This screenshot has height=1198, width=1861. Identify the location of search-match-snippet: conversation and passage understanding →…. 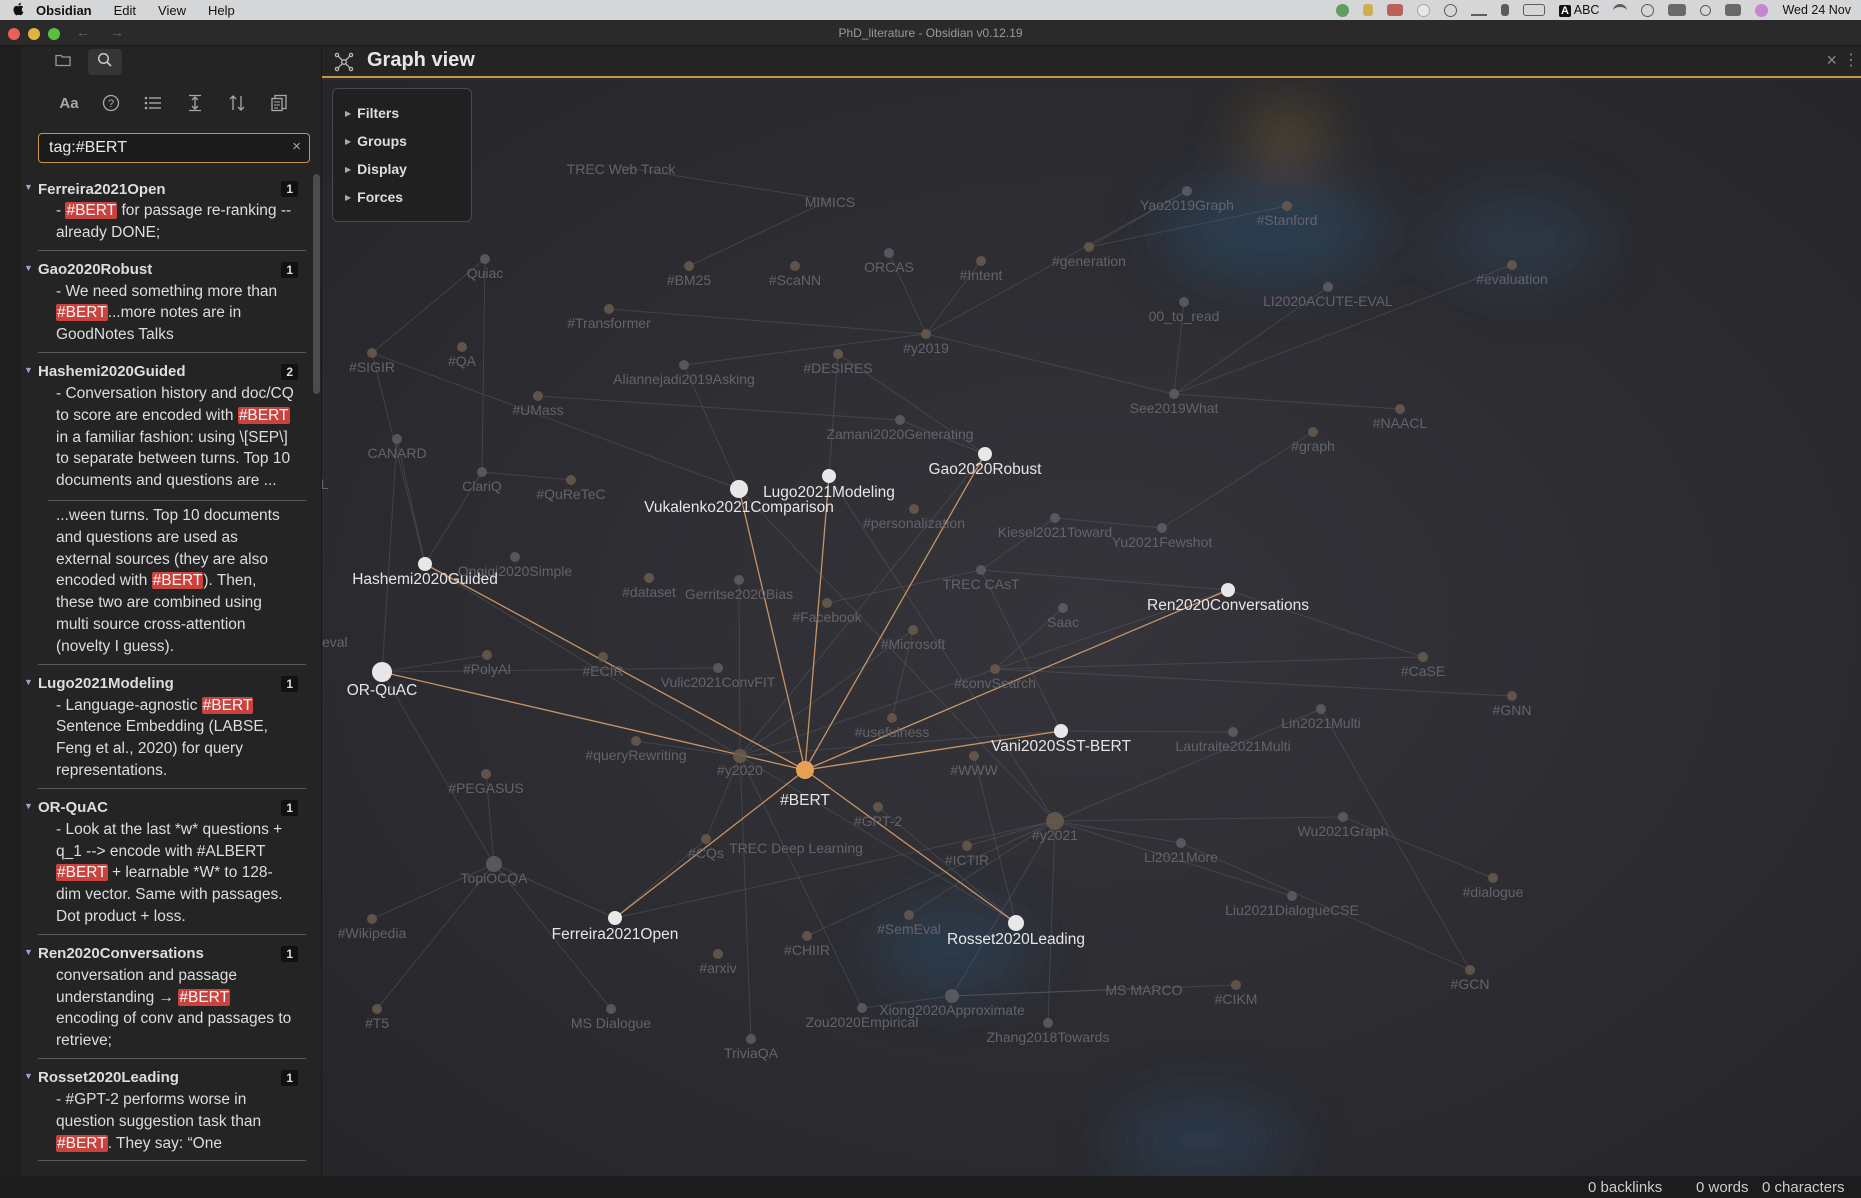
(172, 1008).